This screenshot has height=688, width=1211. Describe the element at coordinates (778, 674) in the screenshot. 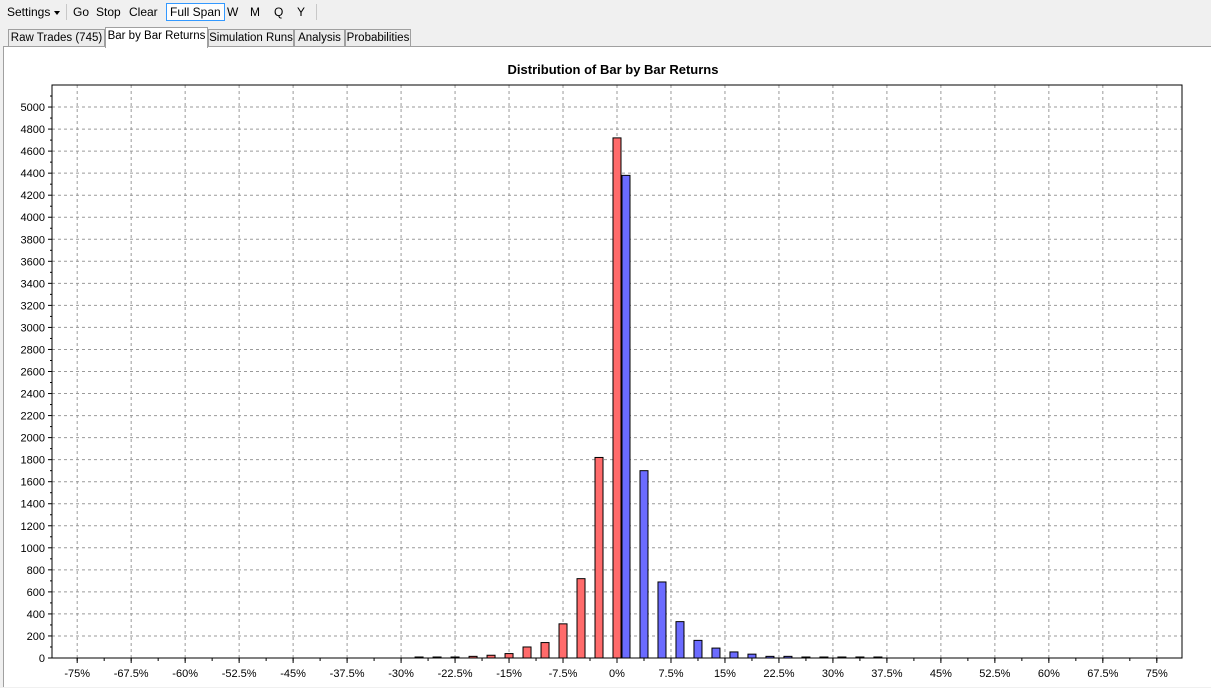

I see `x-tick-label: 22.5%` at that location.